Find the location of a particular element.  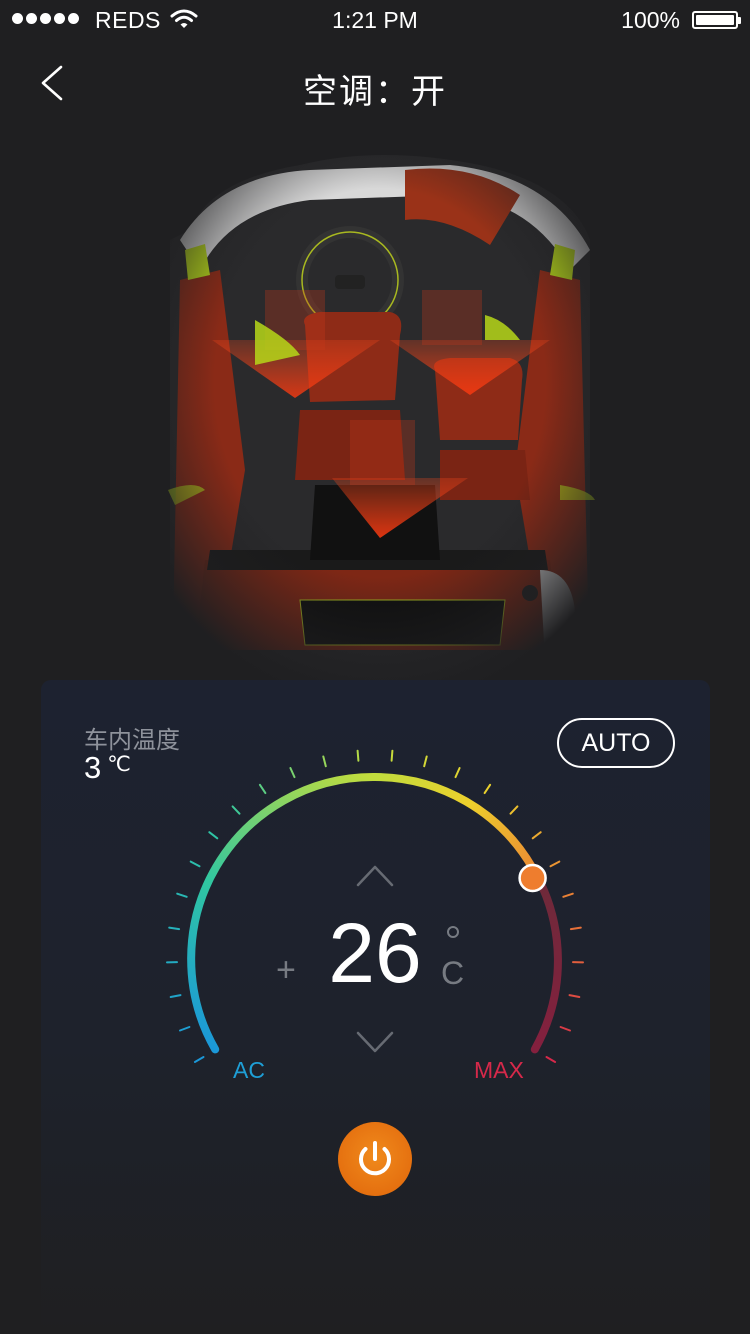

dial-min-label: AC is located at coordinates (249, 1070).